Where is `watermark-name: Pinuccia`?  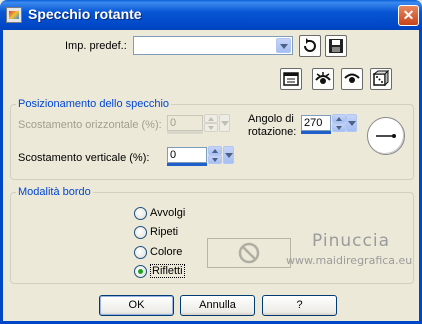 watermark-name: Pinuccia is located at coordinates (351, 241).